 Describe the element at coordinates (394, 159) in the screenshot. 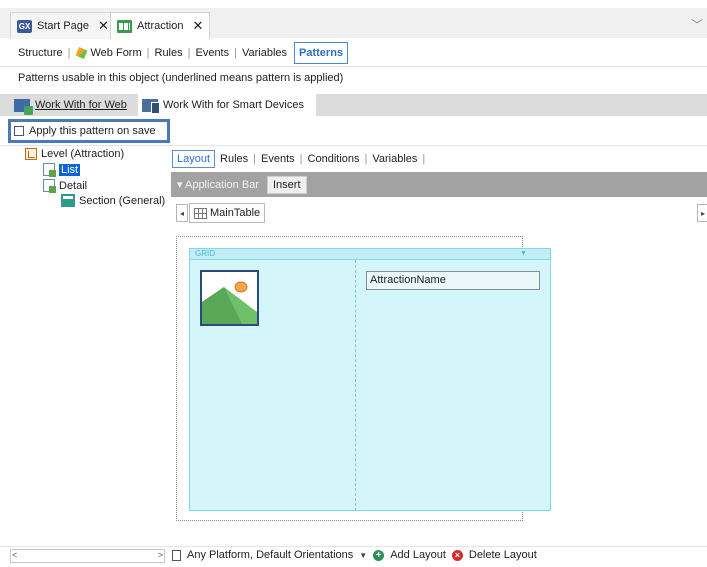

I see `tab-variables-sd: Variables` at that location.